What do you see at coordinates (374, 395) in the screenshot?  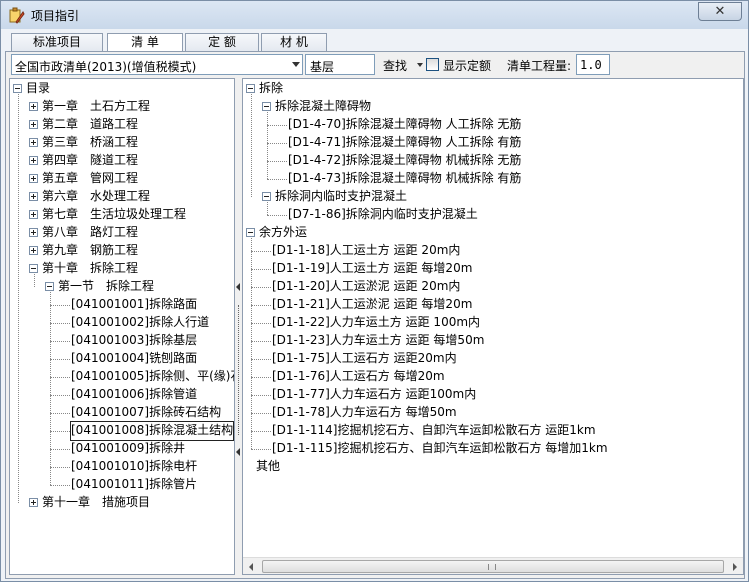 I see `tree-node: [D1-1-77]人力车运石方 运距100m内` at bounding box center [374, 395].